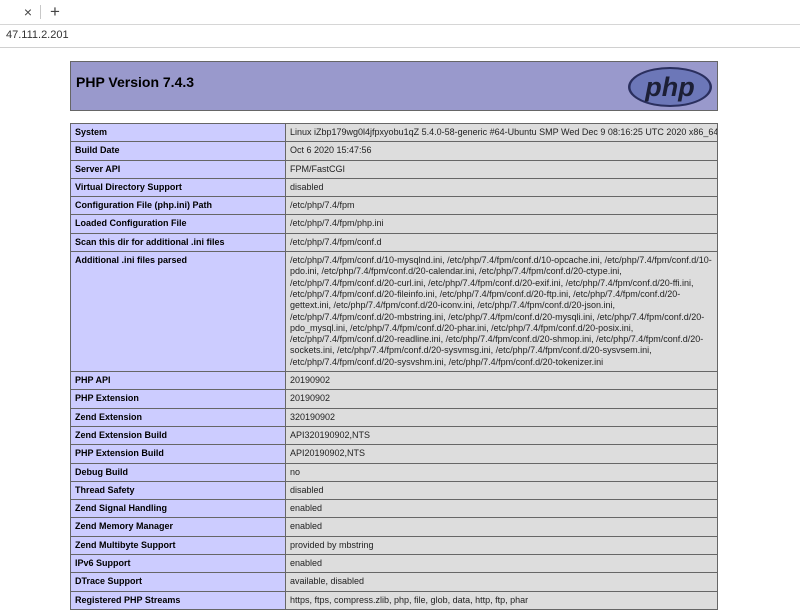  I want to click on row-key: PHP API, so click(178, 381).